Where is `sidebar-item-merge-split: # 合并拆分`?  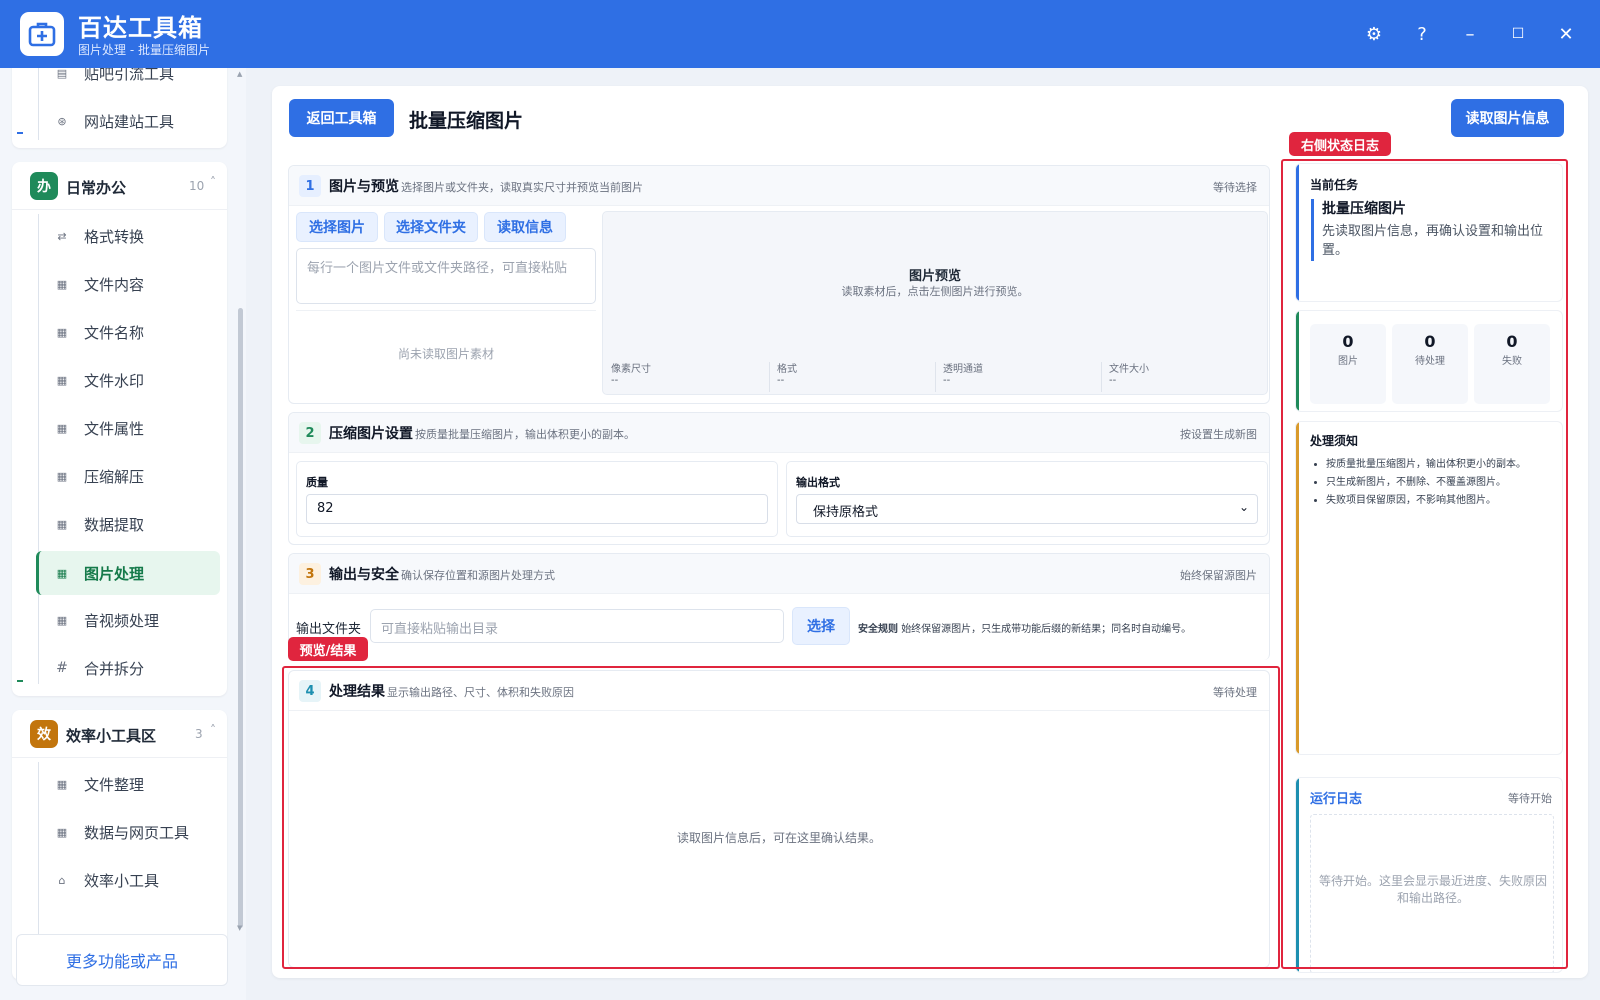 sidebar-item-merge-split: # 合并拆分 is located at coordinates (122, 668).